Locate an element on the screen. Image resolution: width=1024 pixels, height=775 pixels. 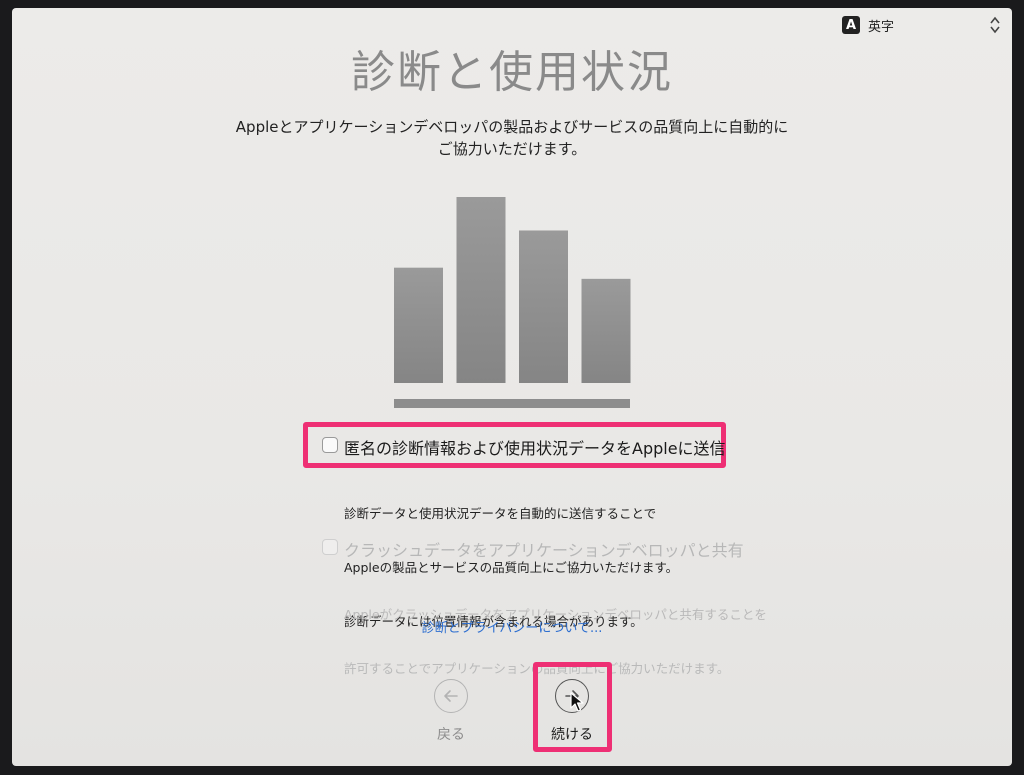
diagnostics-checkbox is located at coordinates (330, 445).